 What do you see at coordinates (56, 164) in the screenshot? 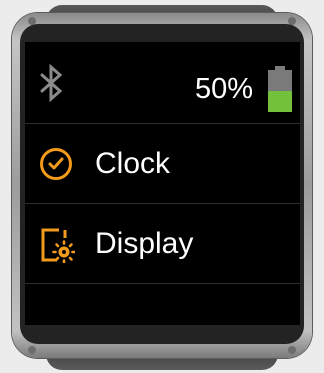
I see `clock-icon` at bounding box center [56, 164].